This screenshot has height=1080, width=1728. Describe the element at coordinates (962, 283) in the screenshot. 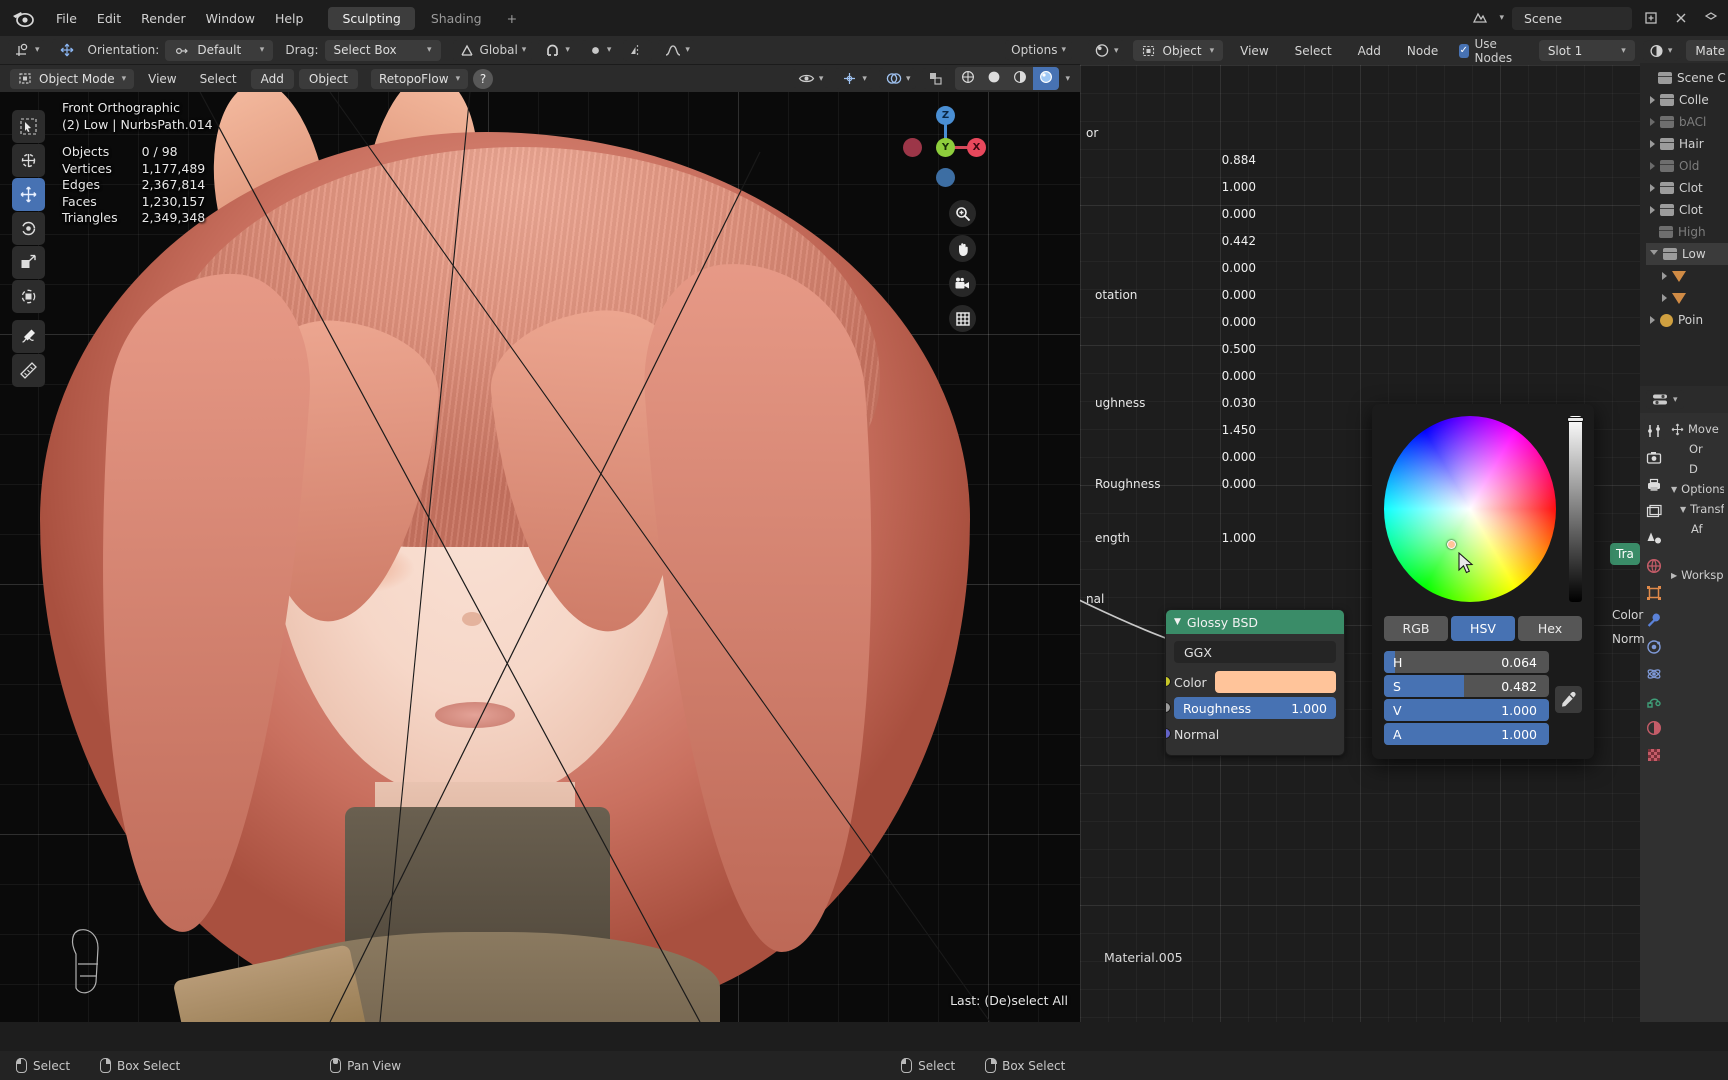

I see `camera-view-button` at that location.